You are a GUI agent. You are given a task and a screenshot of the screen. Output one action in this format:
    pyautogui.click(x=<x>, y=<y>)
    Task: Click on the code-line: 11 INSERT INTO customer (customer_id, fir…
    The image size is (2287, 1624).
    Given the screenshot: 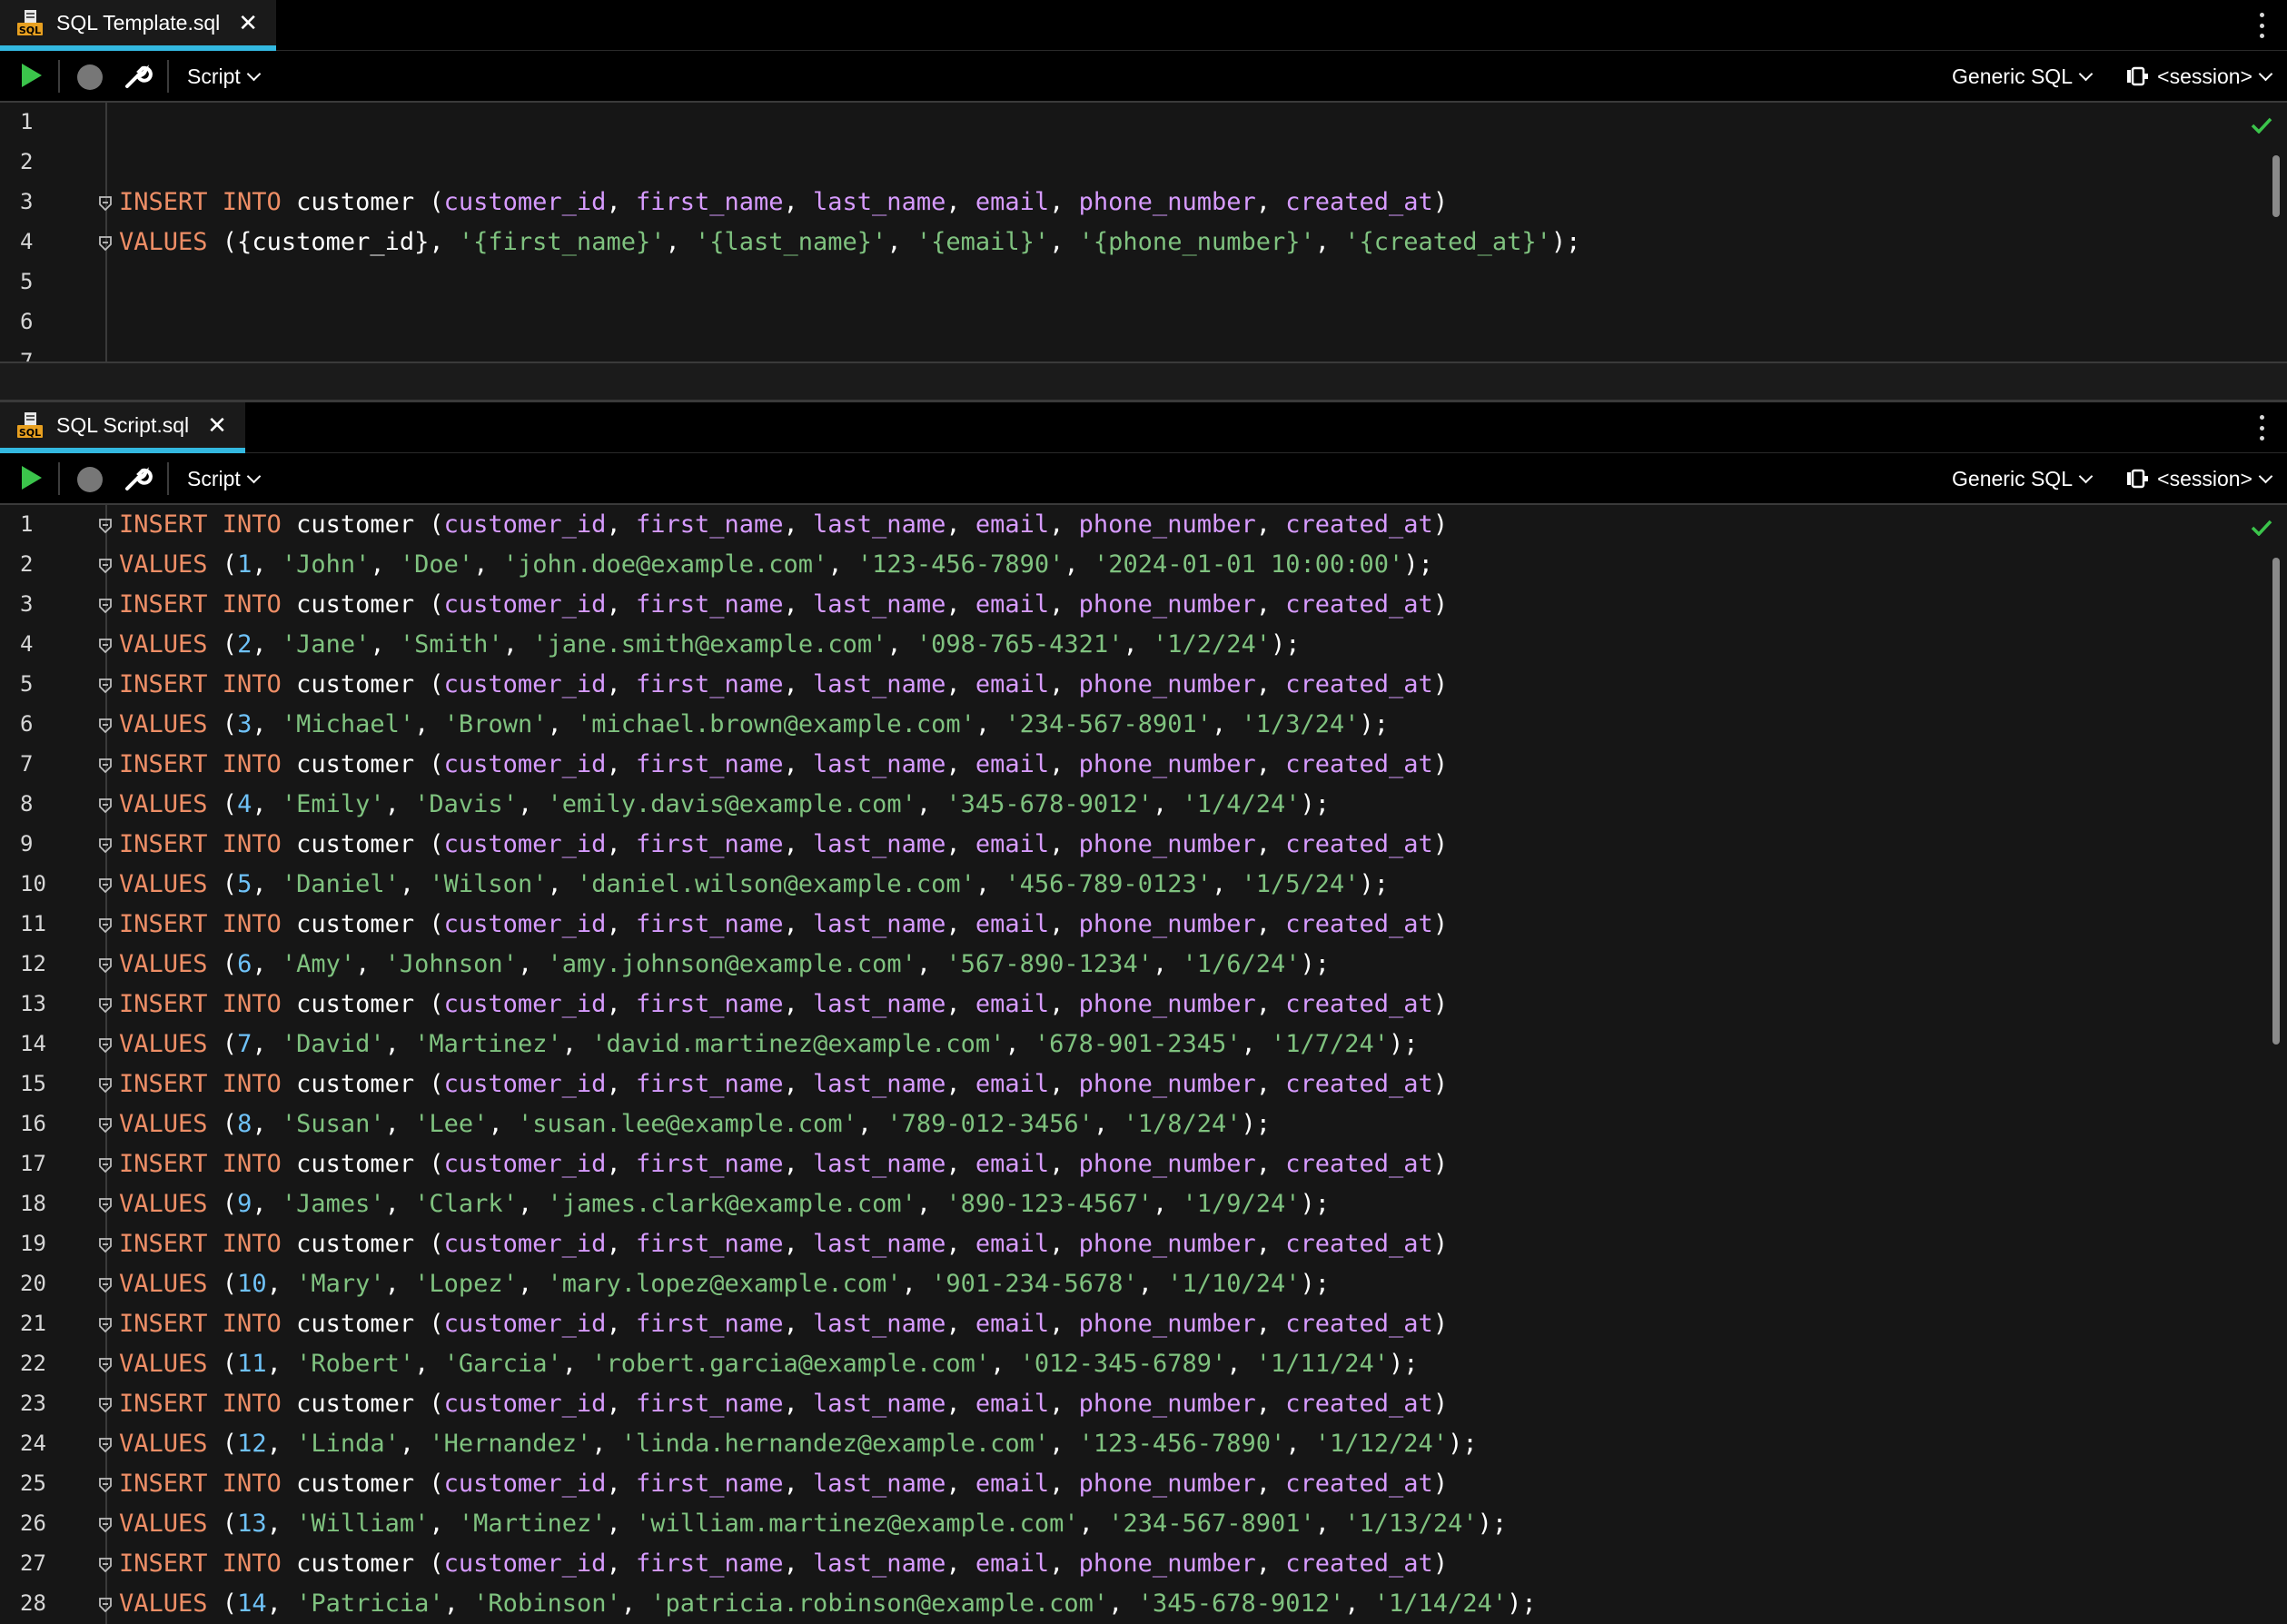 What is the action you would take?
    pyautogui.click(x=1126, y=925)
    